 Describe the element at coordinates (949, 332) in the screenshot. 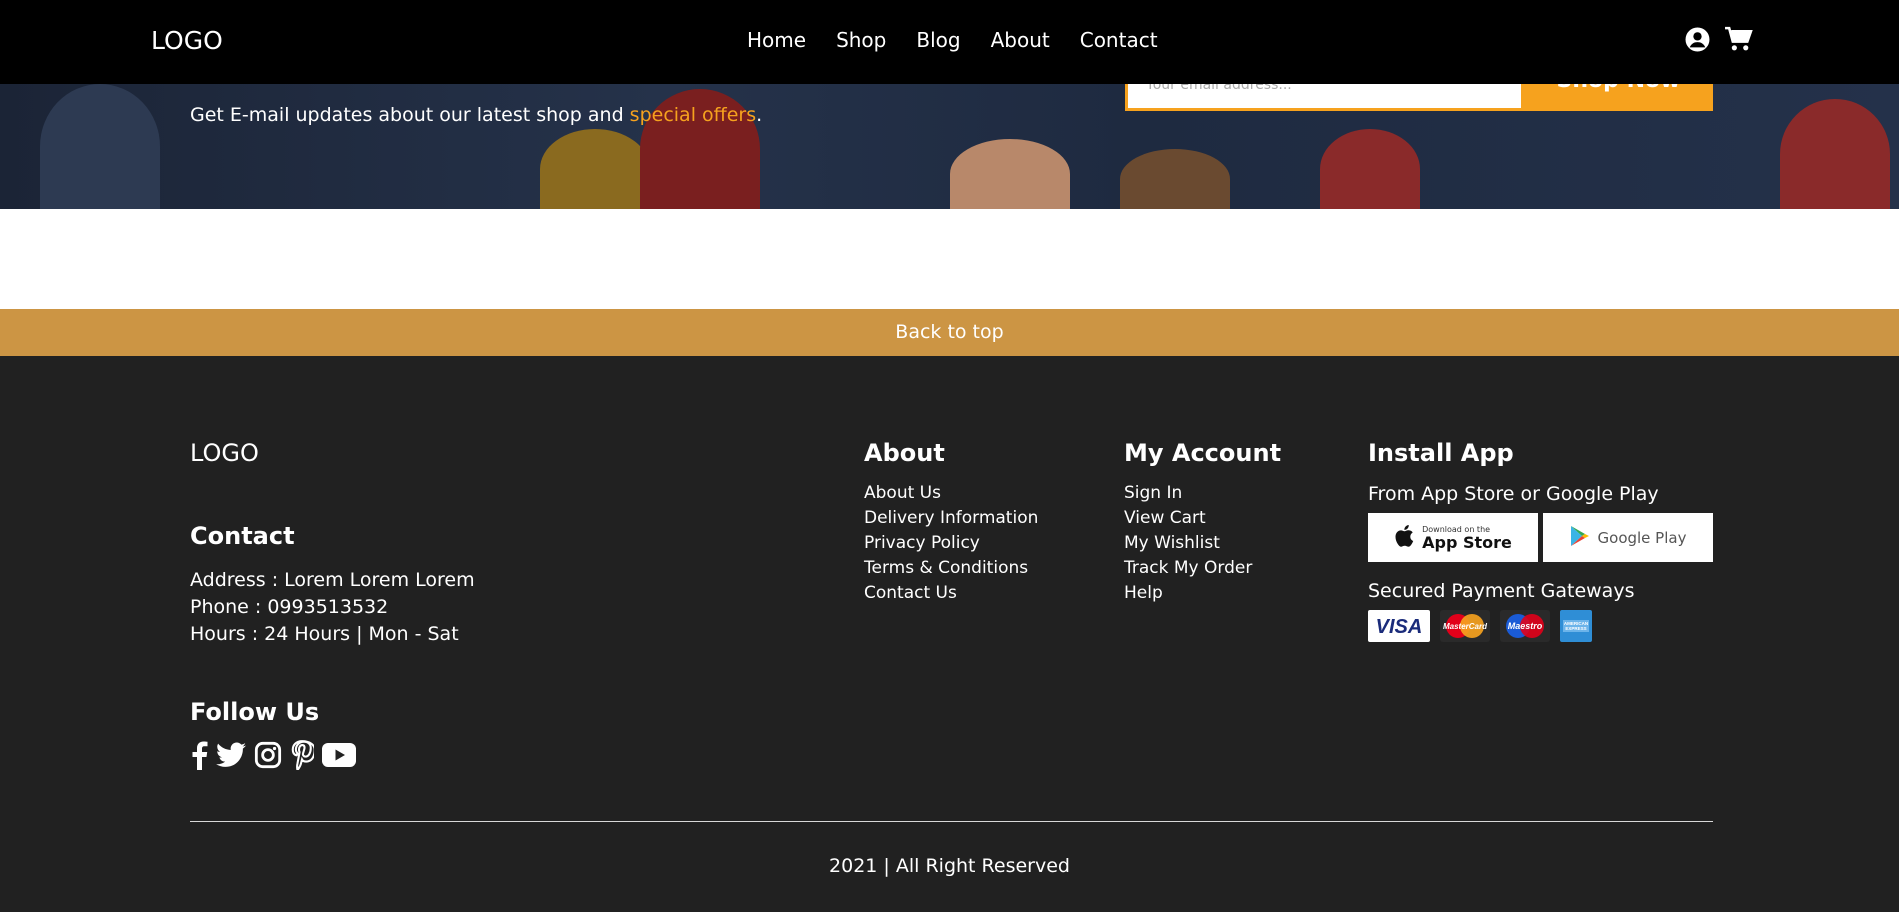

I see `back-to-top-button: Back to top` at that location.